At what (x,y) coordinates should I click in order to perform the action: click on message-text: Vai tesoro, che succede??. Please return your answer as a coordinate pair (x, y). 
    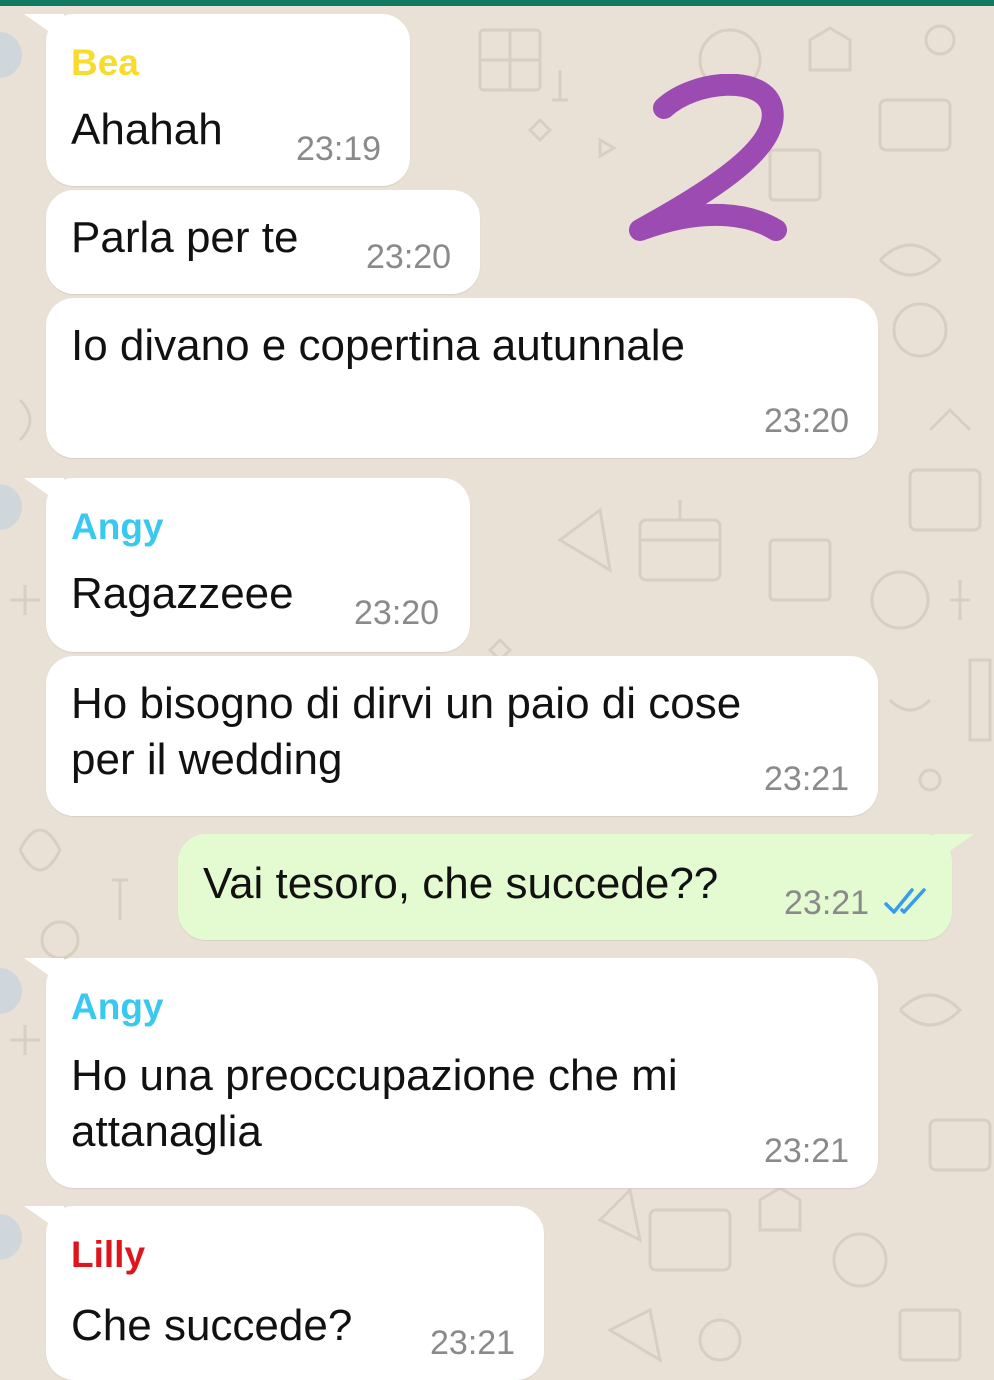
    Looking at the image, I should click on (461, 883).